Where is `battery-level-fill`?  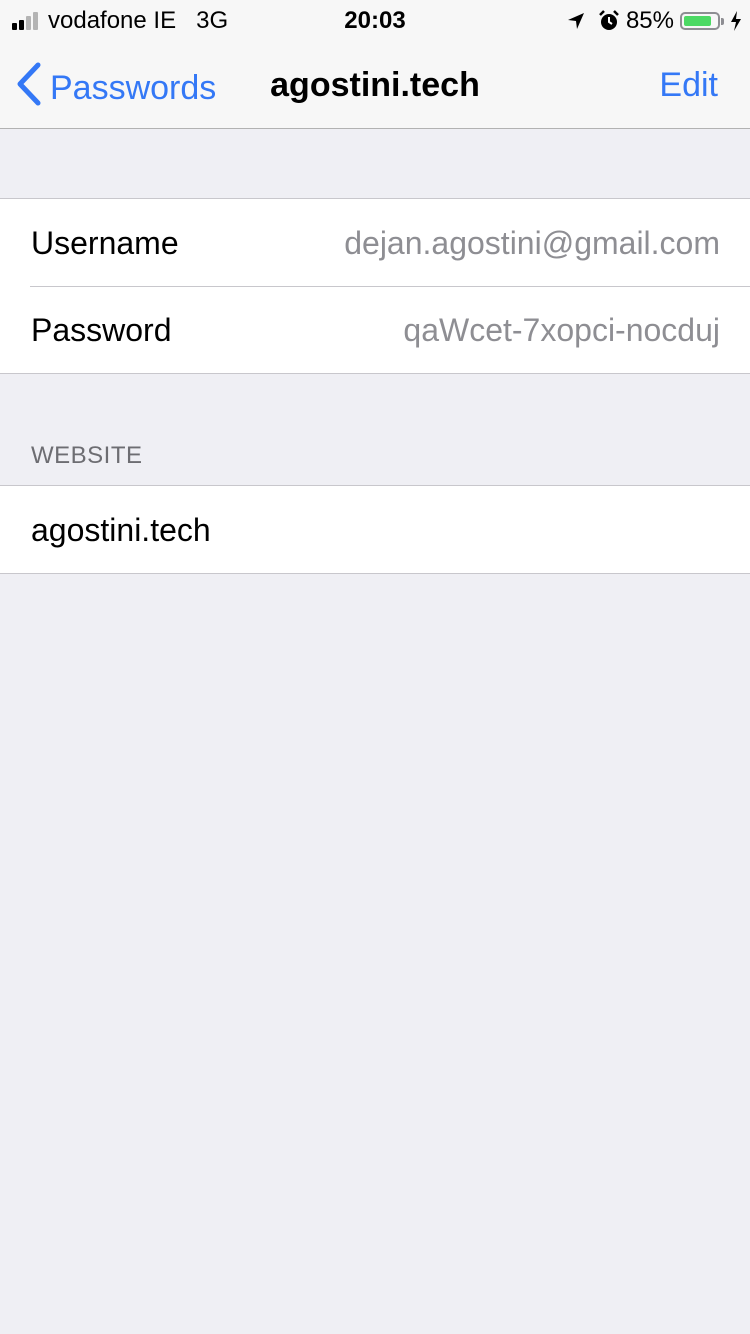 battery-level-fill is located at coordinates (698, 21).